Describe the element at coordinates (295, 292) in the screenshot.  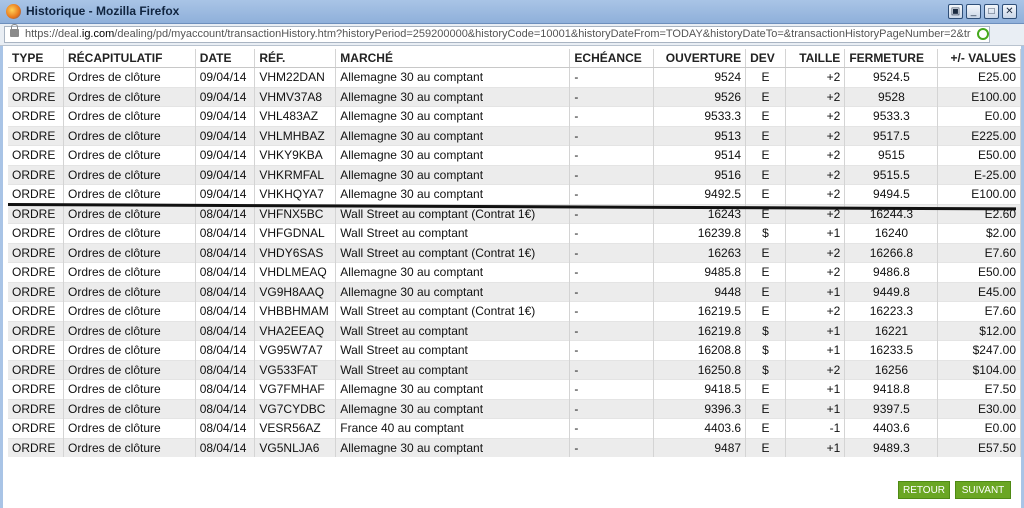
I see `table-cell: VG9H8AAQ` at that location.